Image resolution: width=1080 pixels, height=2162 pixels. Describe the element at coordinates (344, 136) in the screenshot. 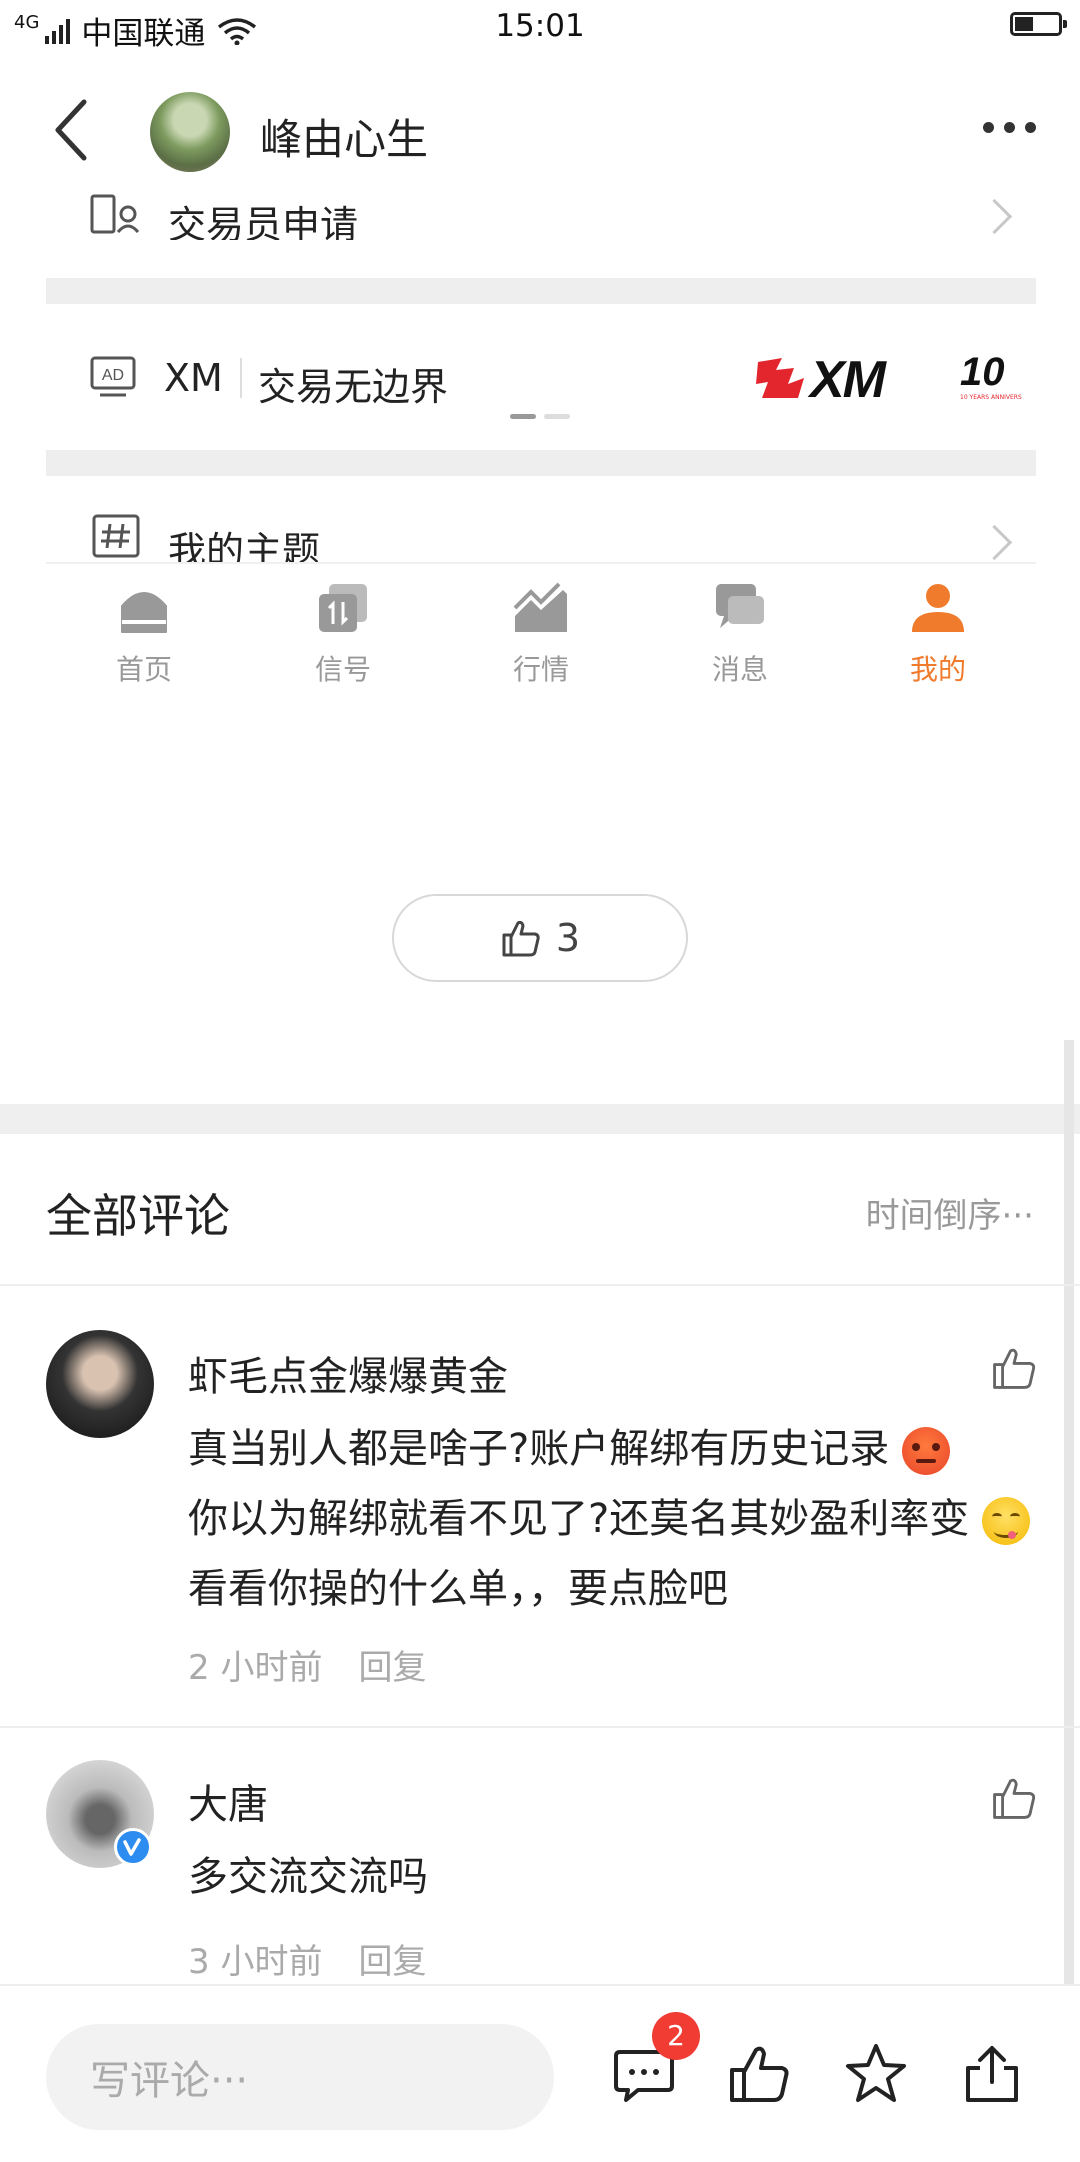

I see `author-name: 峰由心生` at that location.